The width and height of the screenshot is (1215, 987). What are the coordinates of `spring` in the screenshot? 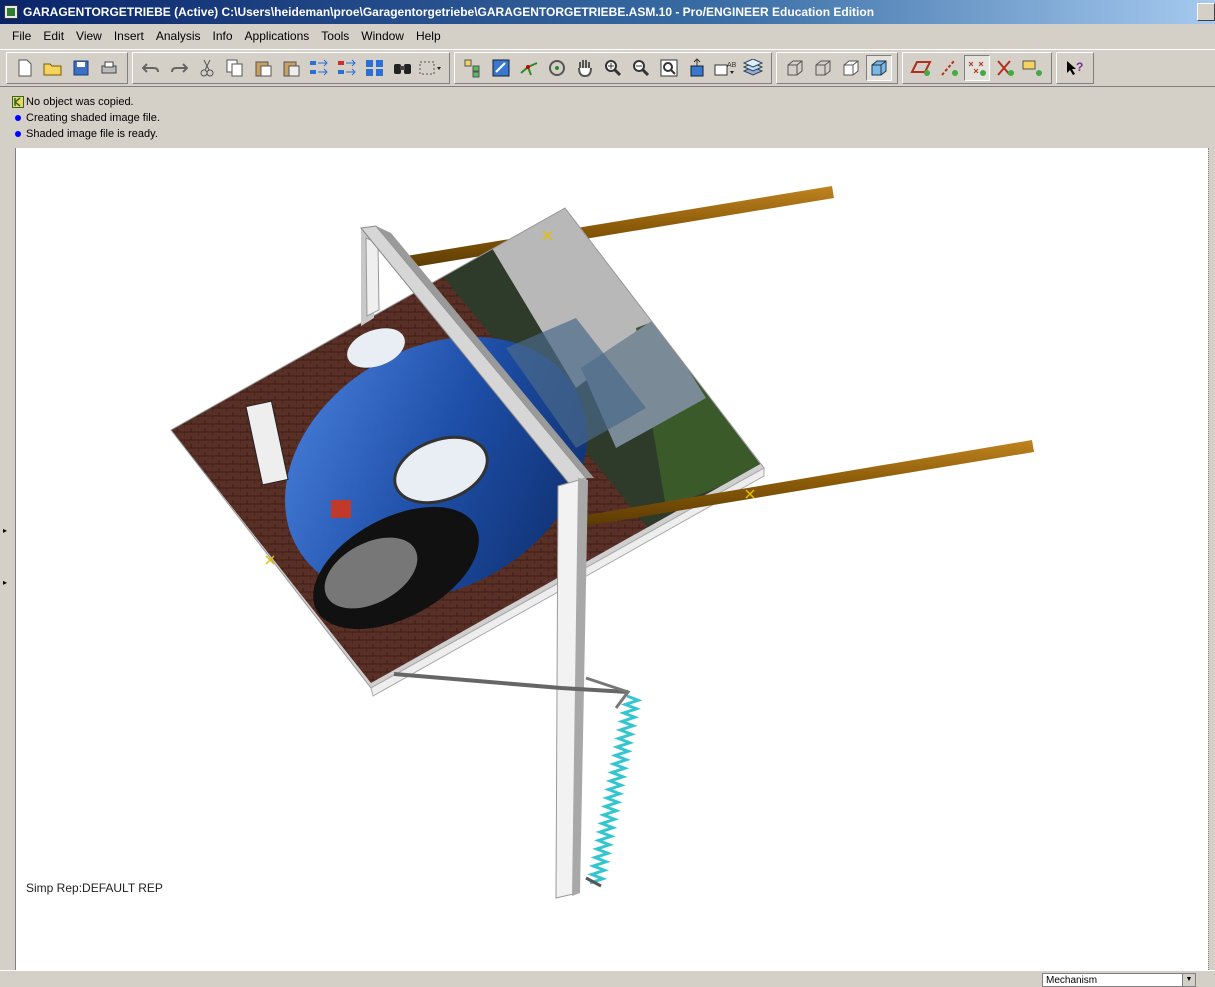 It's located at (615, 789).